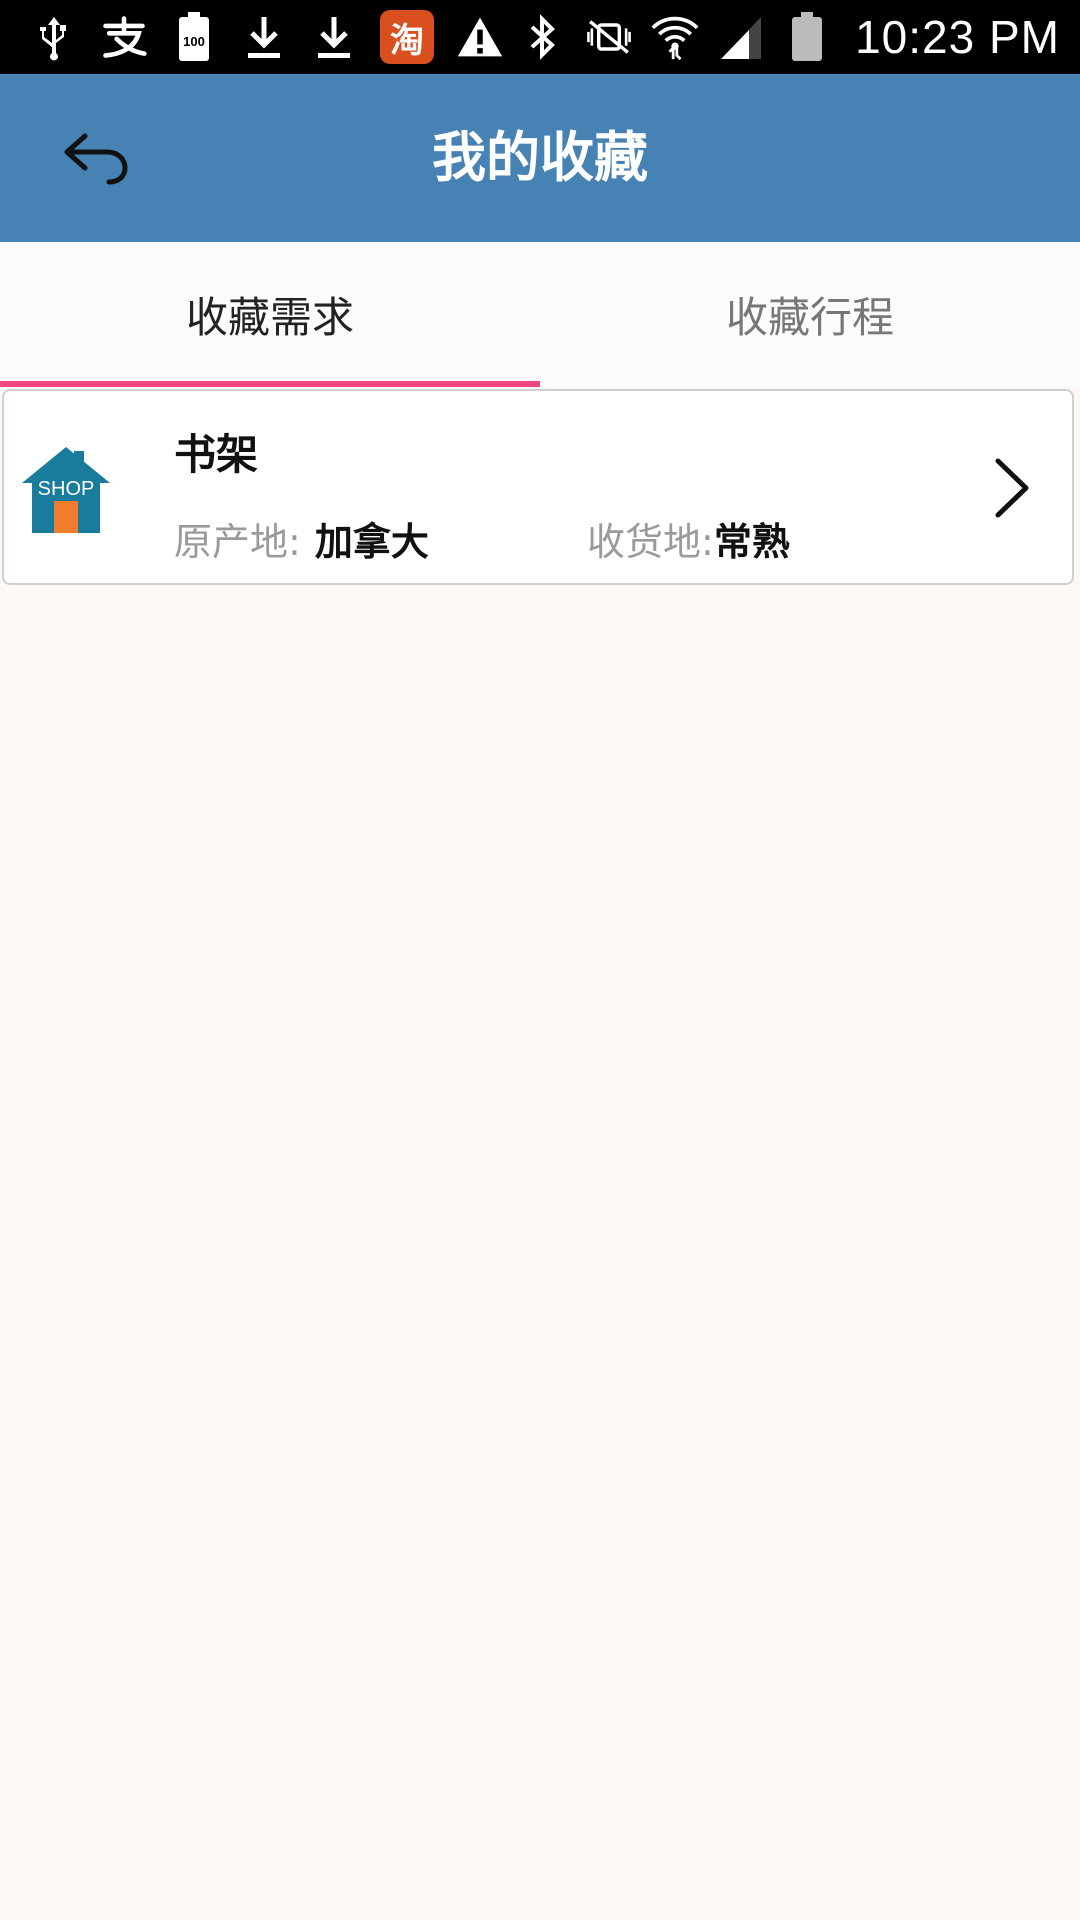 The height and width of the screenshot is (1920, 1080). I want to click on app-header: 我的收藏, so click(540, 158).